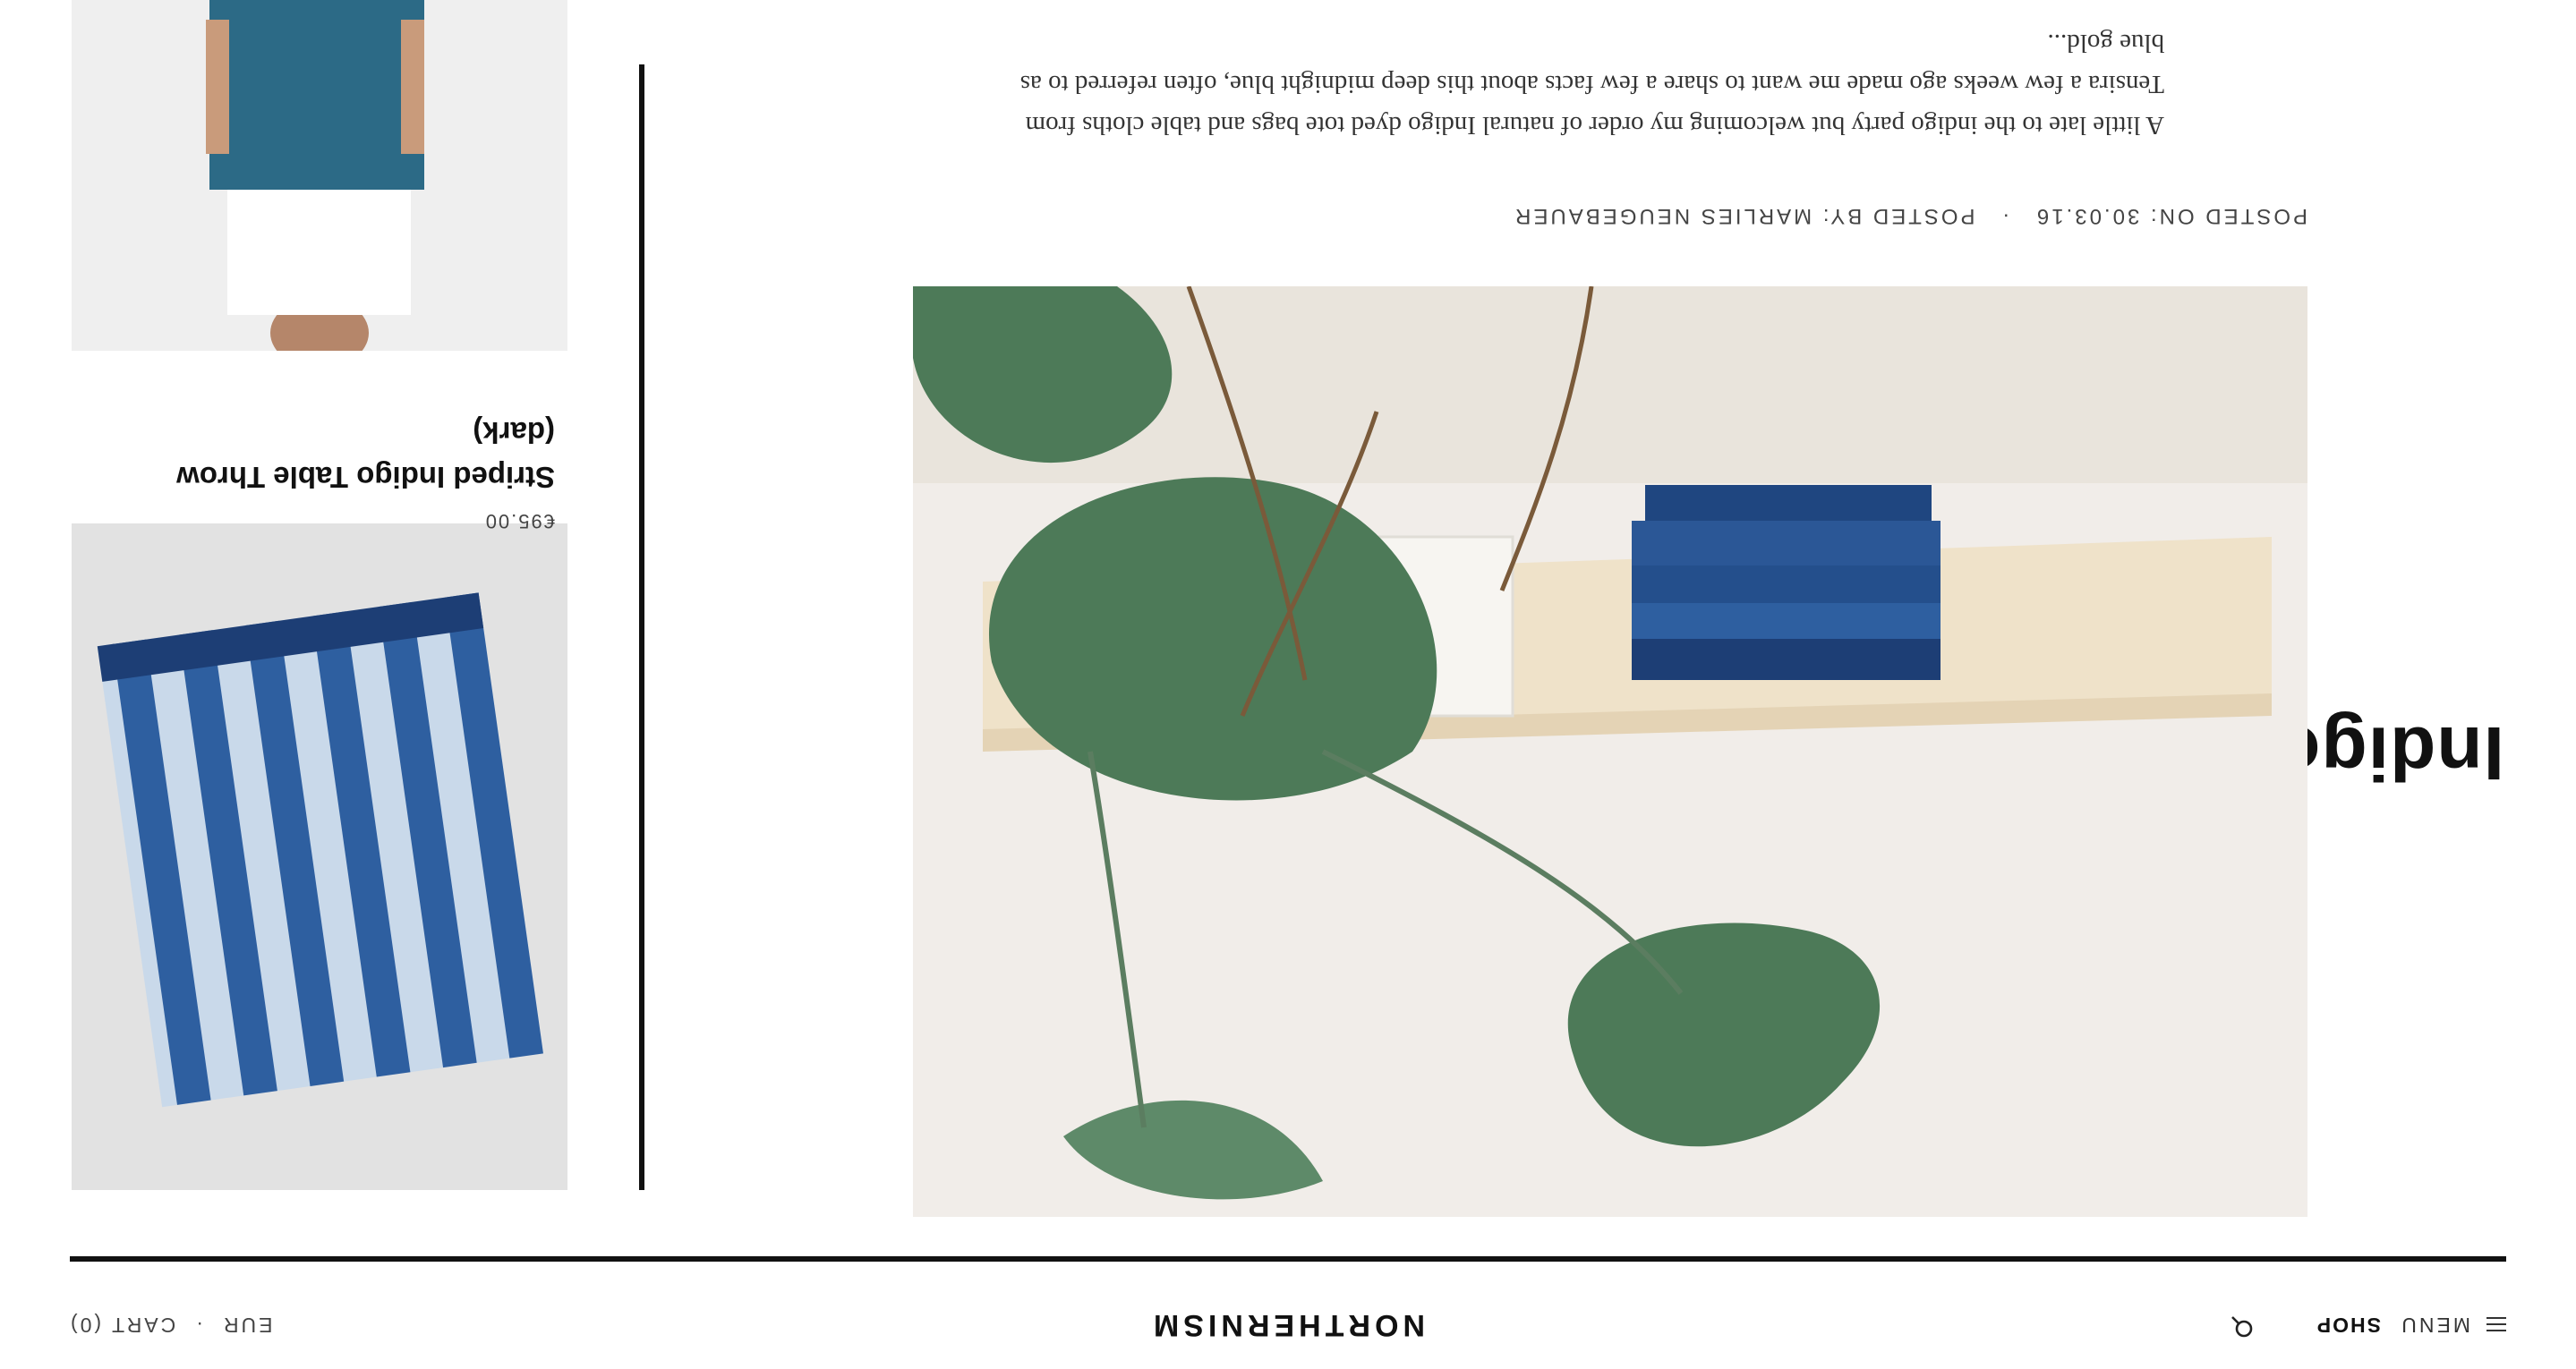  I want to click on shop-link: SHOP, so click(2348, 1325).